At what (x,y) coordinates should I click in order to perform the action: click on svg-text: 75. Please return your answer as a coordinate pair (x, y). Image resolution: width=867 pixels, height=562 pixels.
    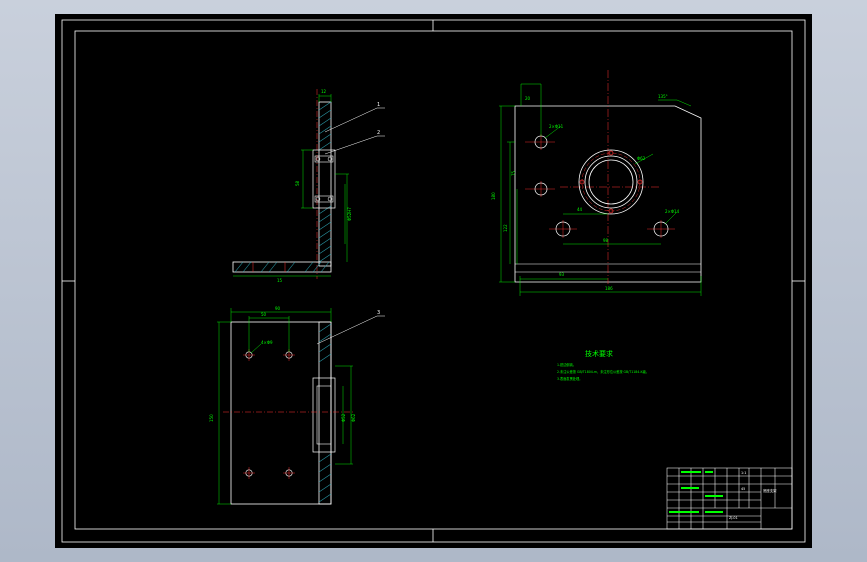
    Looking at the image, I should click on (513, 173).